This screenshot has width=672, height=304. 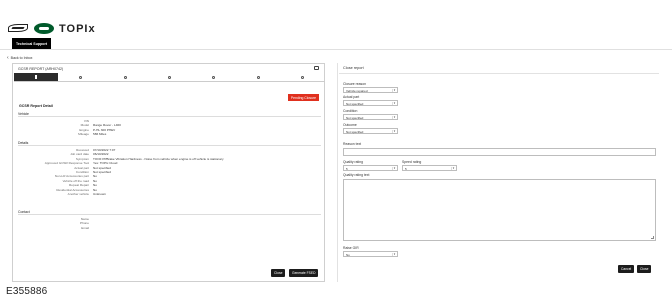 I want to click on info-row-label: Job card date, so click(x=79, y=154).